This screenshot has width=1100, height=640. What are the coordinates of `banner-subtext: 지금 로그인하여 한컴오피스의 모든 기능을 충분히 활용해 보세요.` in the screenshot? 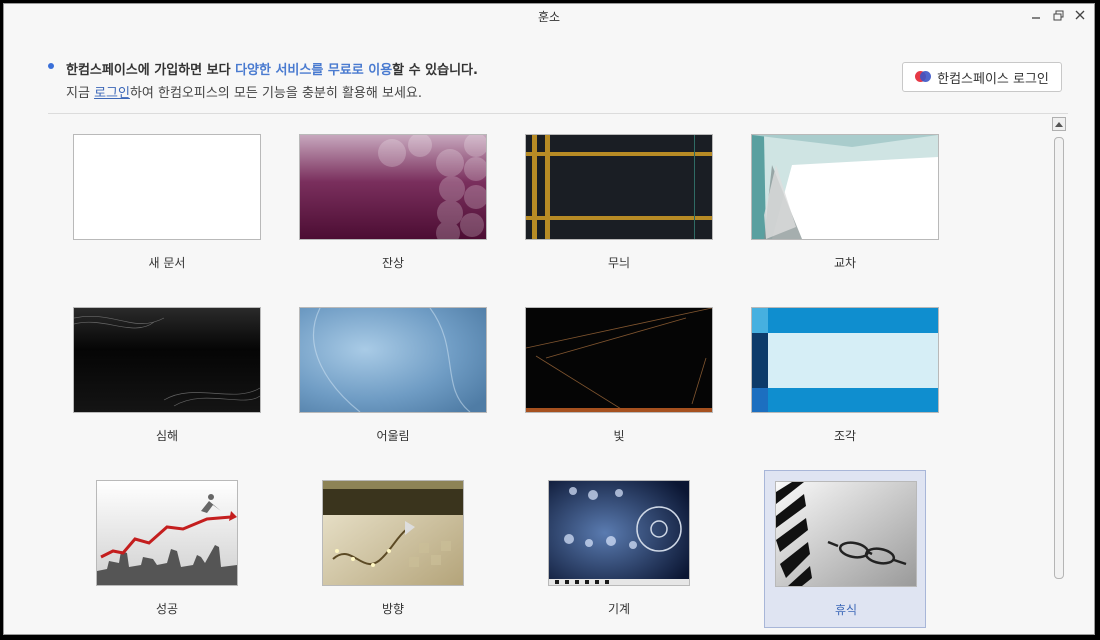 It's located at (244, 91).